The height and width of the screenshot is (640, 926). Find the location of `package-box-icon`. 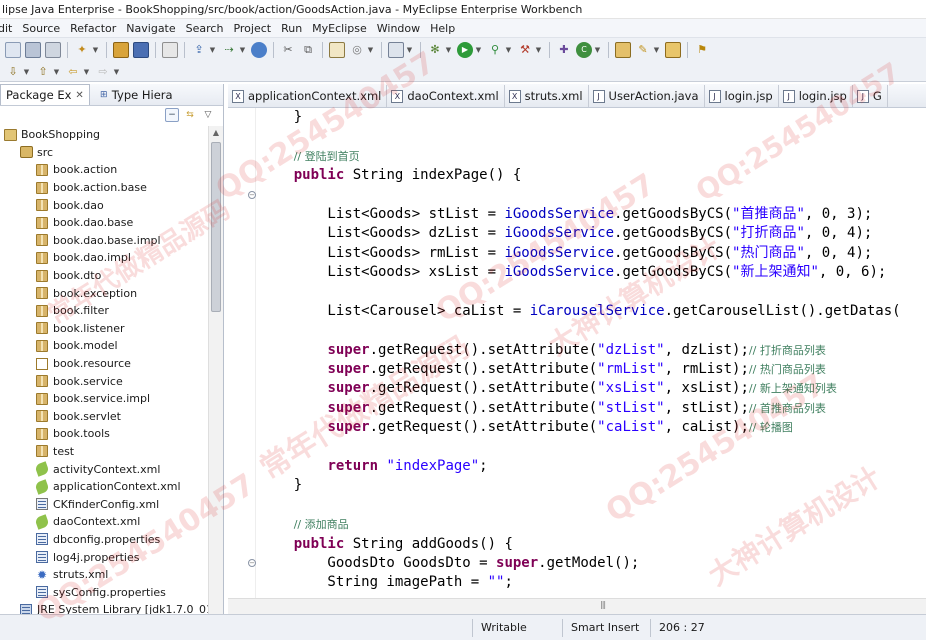

package-box-icon is located at coordinates (121, 50).